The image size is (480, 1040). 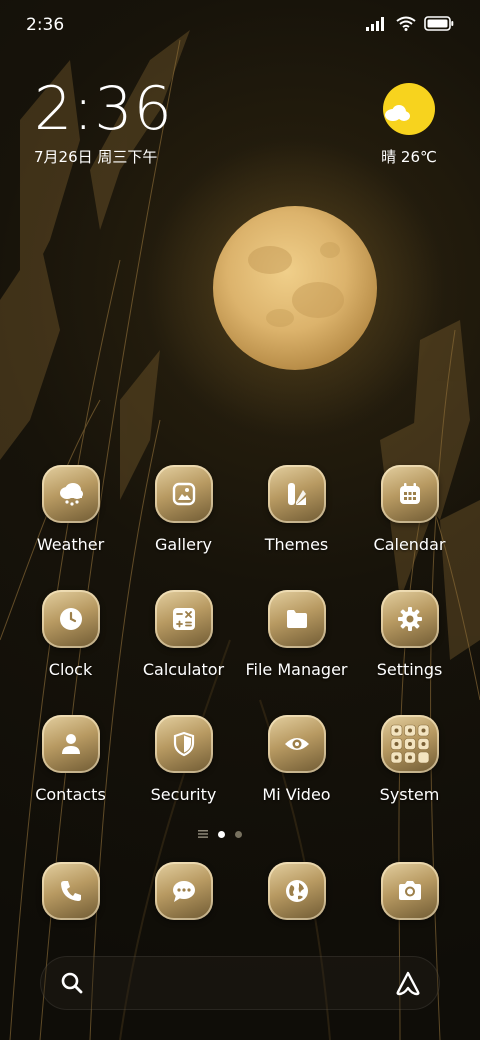 I want to click on app-label: Security, so click(x=183, y=794).